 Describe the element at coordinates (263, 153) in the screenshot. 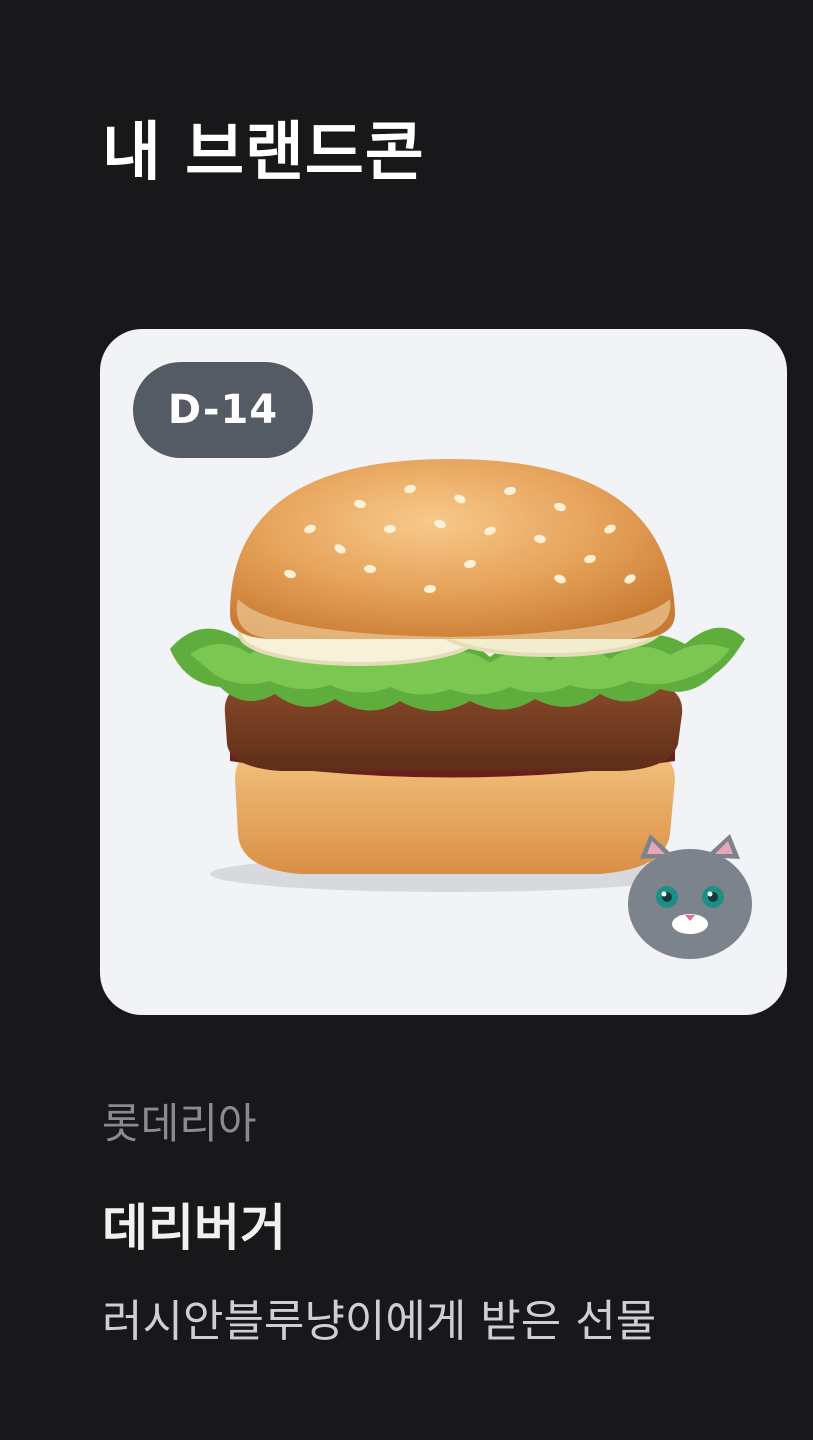

I see `page-title: 내 브랜드콘` at that location.